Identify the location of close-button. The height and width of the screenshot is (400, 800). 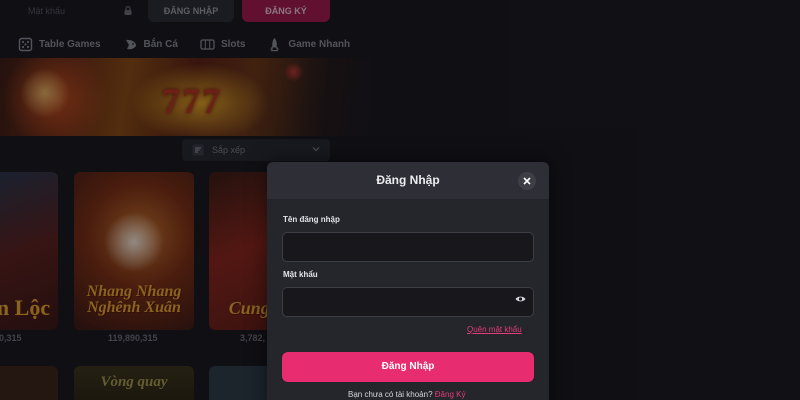
(527, 181).